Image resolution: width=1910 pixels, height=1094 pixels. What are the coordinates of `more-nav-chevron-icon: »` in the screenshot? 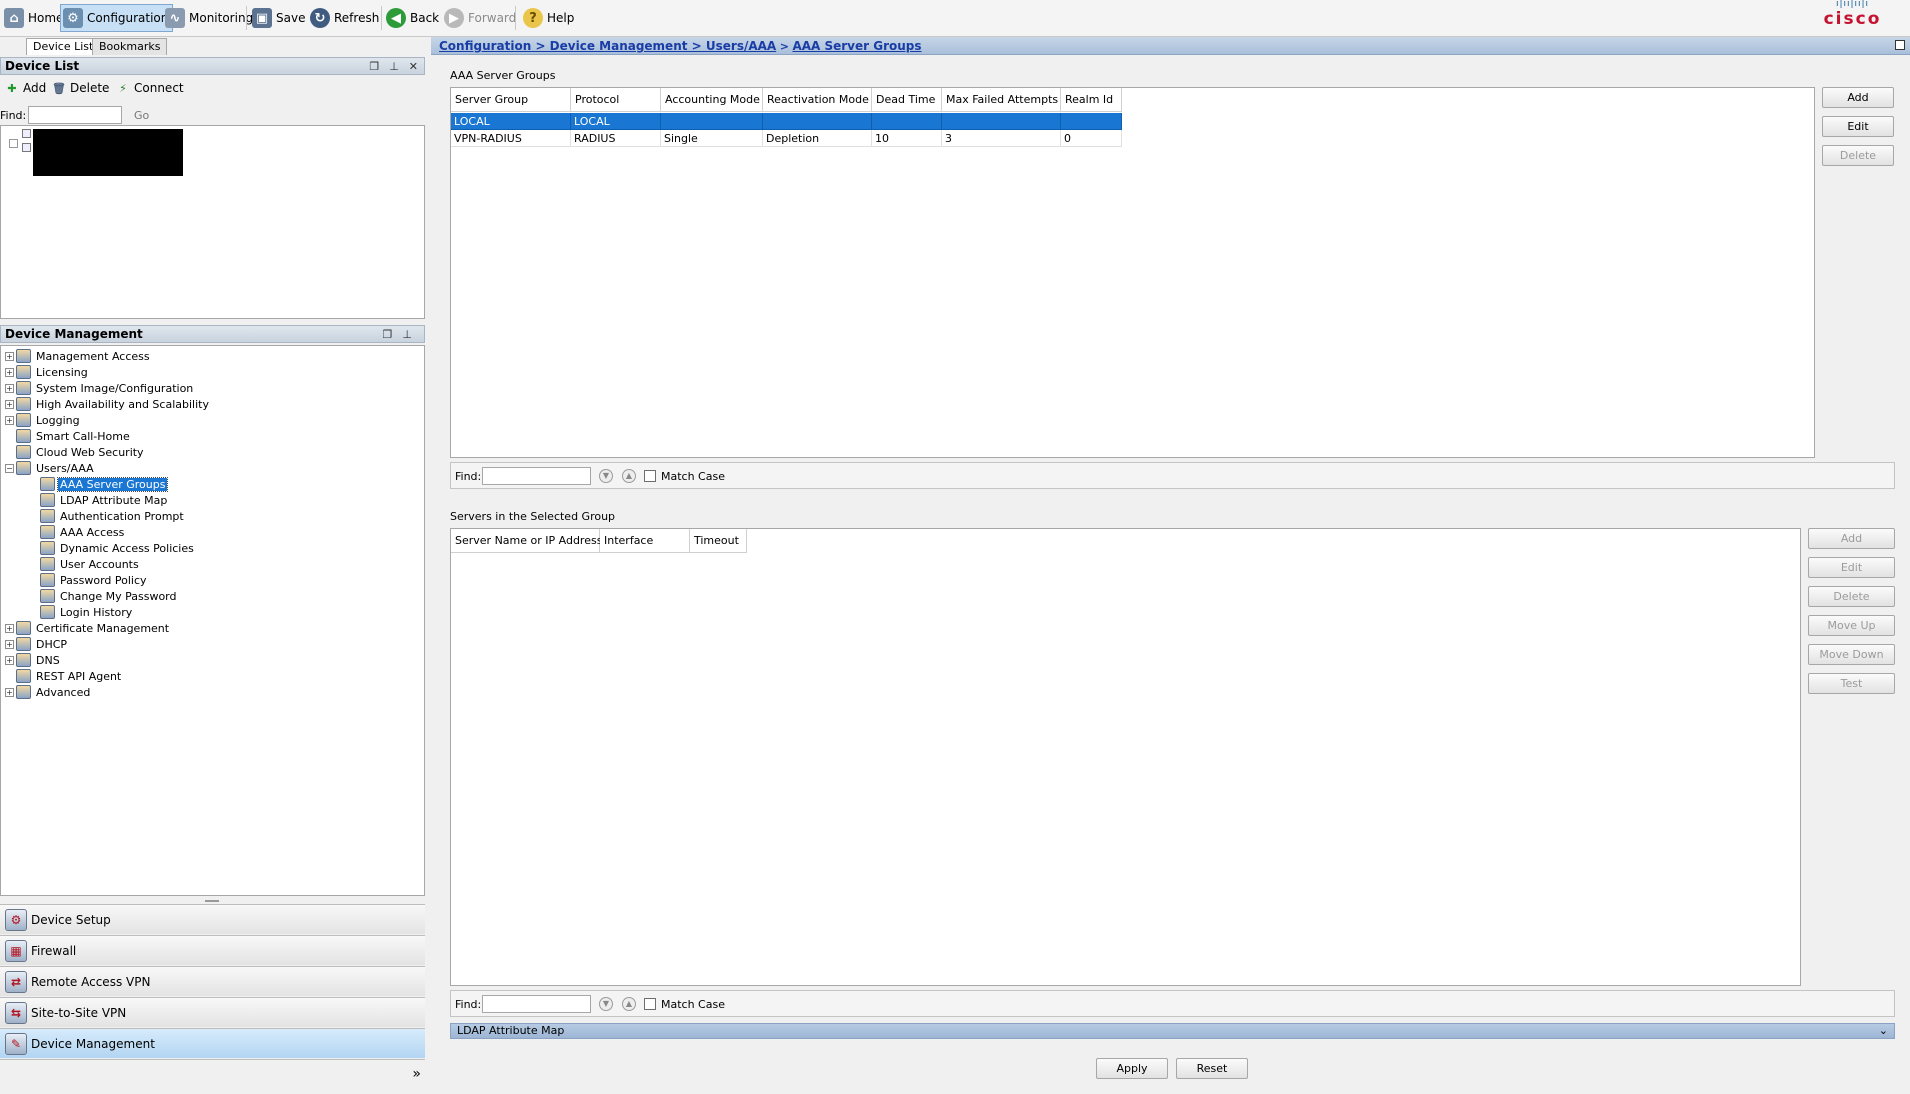 It's located at (416, 1074).